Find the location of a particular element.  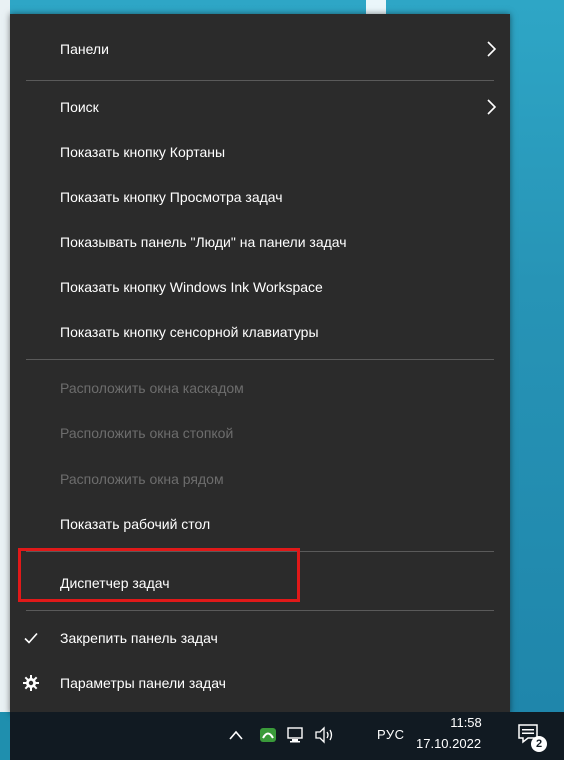

desktop-edge is located at coordinates (5, 356).